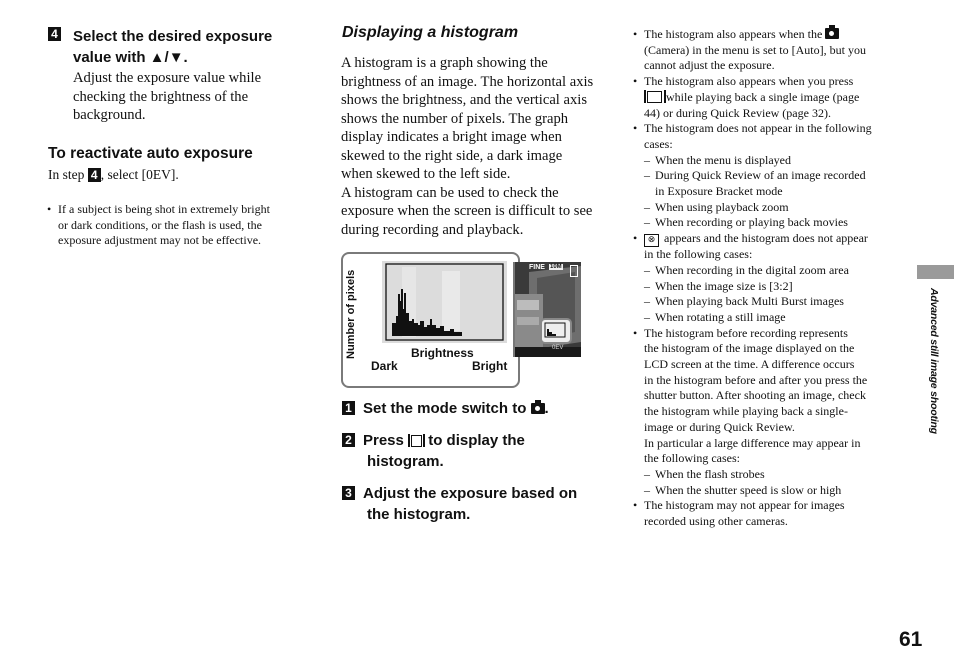 The width and height of the screenshot is (954, 671). What do you see at coordinates (445, 408) in the screenshot?
I see `step-1-text: Set the mode switch to` at bounding box center [445, 408].